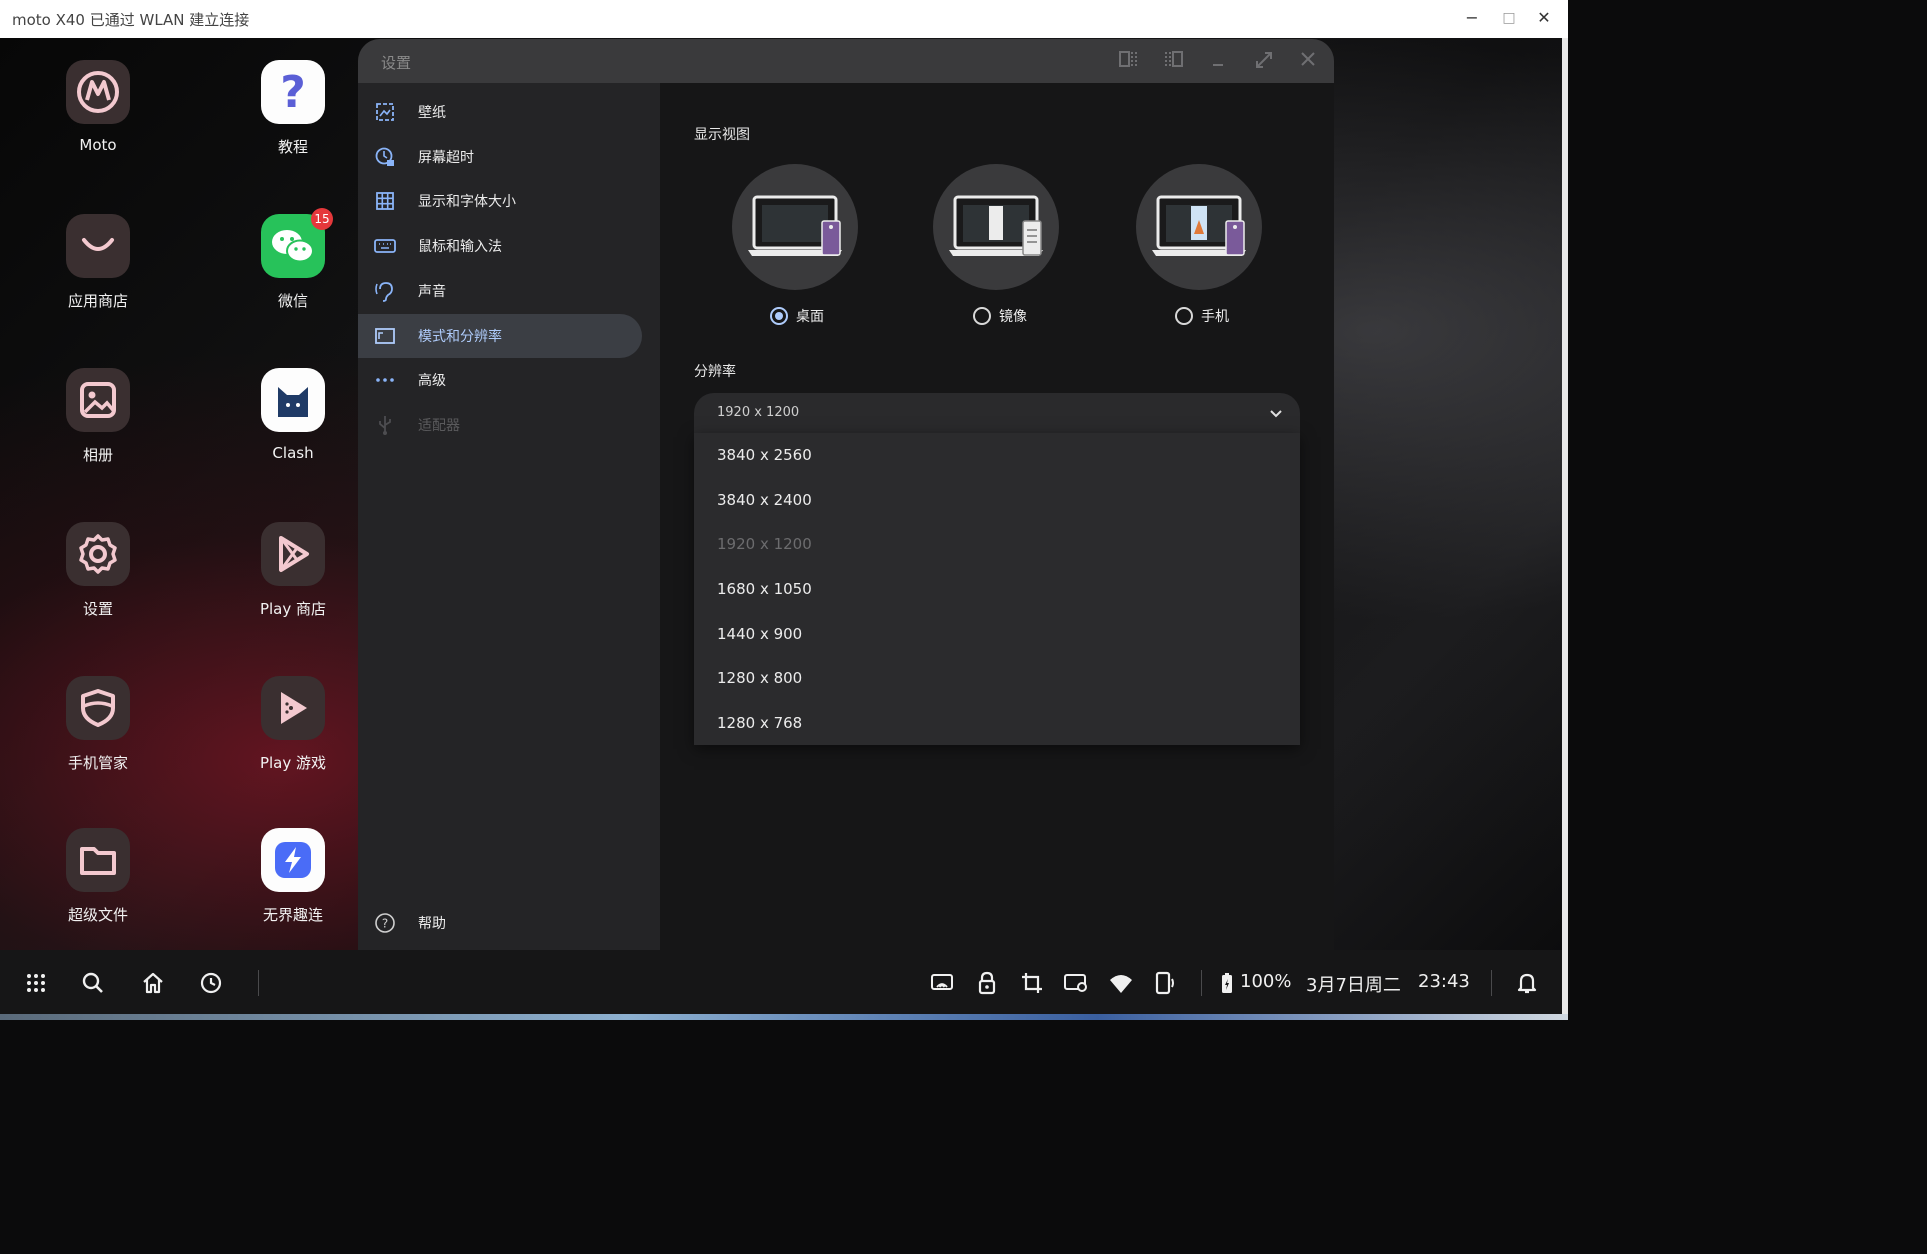 The image size is (1927, 1254). What do you see at coordinates (1527, 983) in the screenshot?
I see `notification-bell-icon` at bounding box center [1527, 983].